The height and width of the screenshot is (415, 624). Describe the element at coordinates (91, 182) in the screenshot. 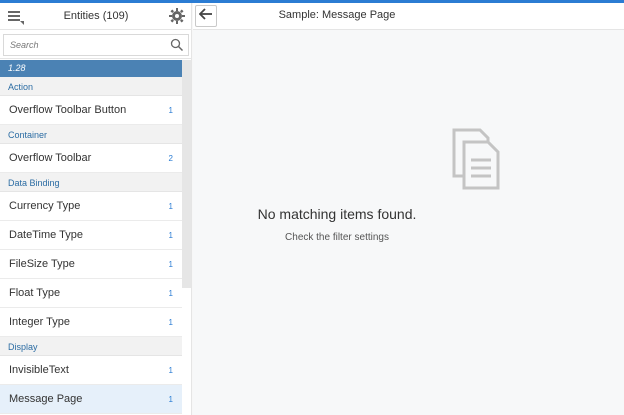

I see `group-header-data-binding: Data Binding` at that location.